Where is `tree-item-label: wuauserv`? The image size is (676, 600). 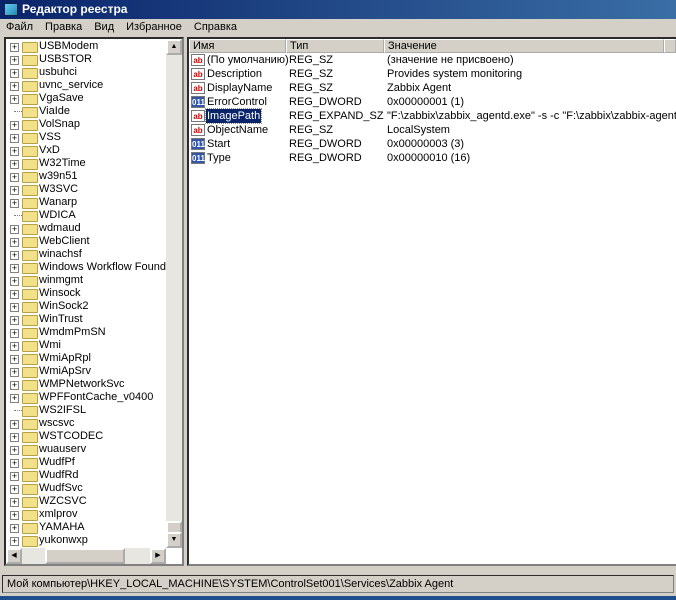
tree-item-label: wuauserv is located at coordinates (63, 449).